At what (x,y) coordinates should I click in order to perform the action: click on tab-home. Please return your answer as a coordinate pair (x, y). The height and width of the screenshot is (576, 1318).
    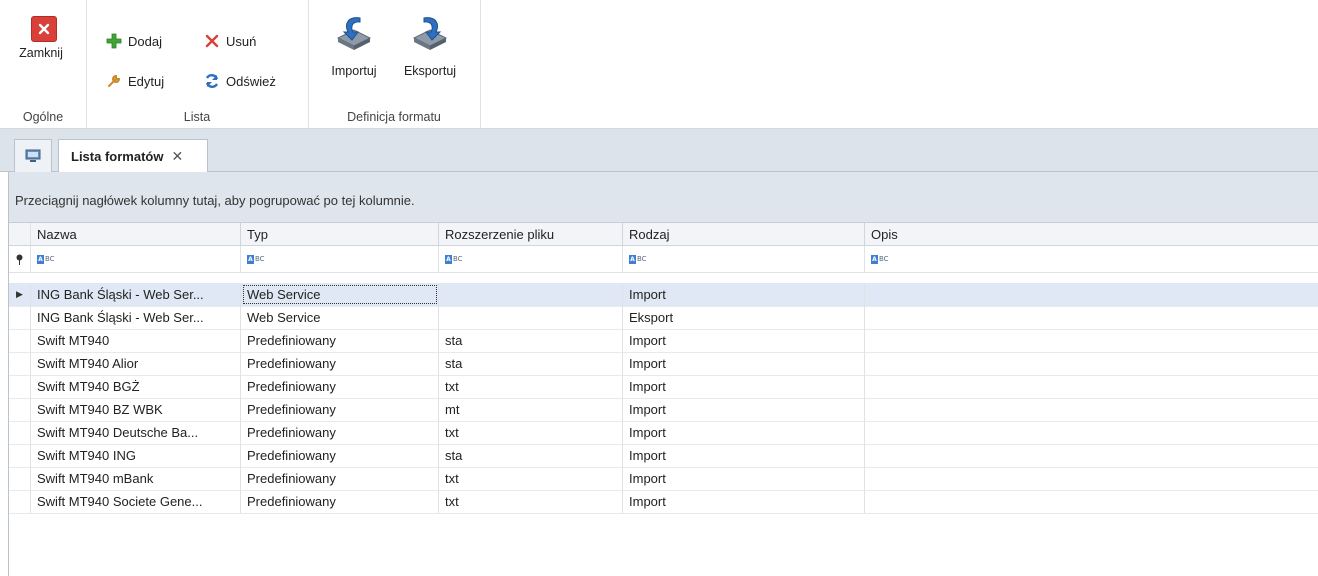
    Looking at the image, I should click on (33, 155).